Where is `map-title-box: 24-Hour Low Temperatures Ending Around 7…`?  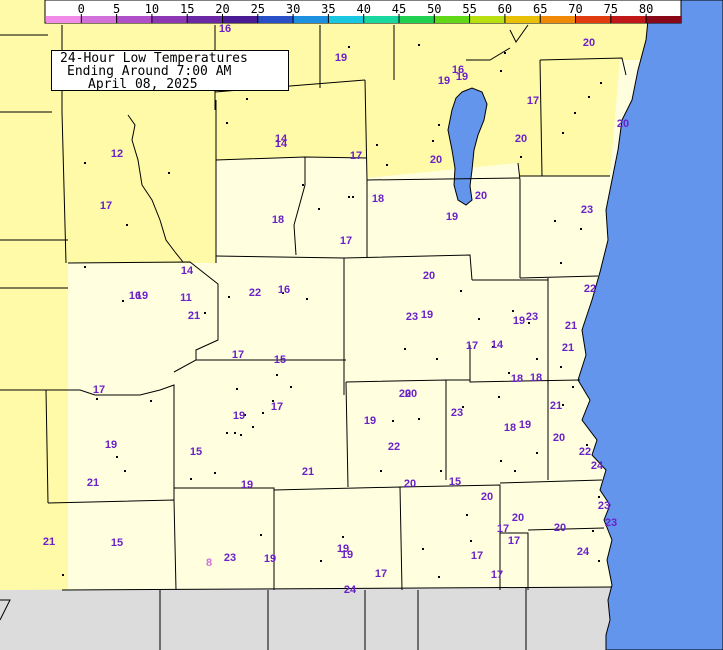
map-title-box: 24-Hour Low Temperatures Ending Around 7… is located at coordinates (170, 70).